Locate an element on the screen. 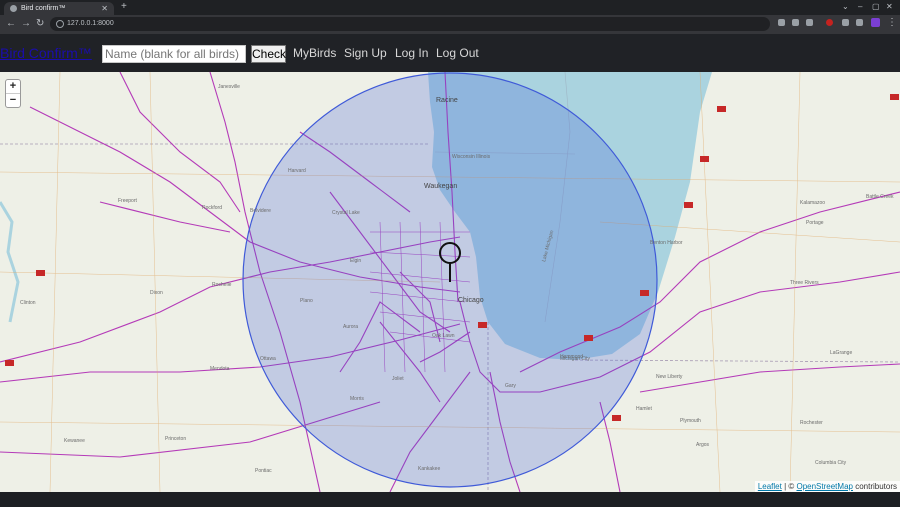  page-footer is located at coordinates (450, 499).